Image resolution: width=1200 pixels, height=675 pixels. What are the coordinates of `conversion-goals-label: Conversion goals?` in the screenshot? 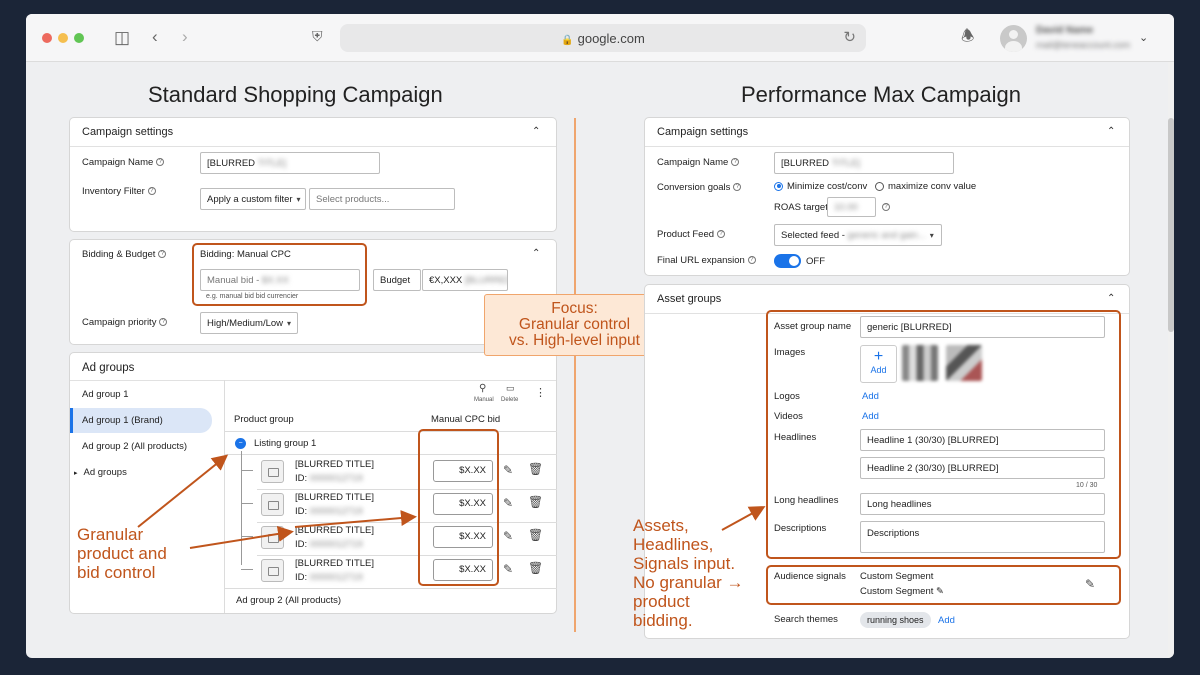 It's located at (699, 187).